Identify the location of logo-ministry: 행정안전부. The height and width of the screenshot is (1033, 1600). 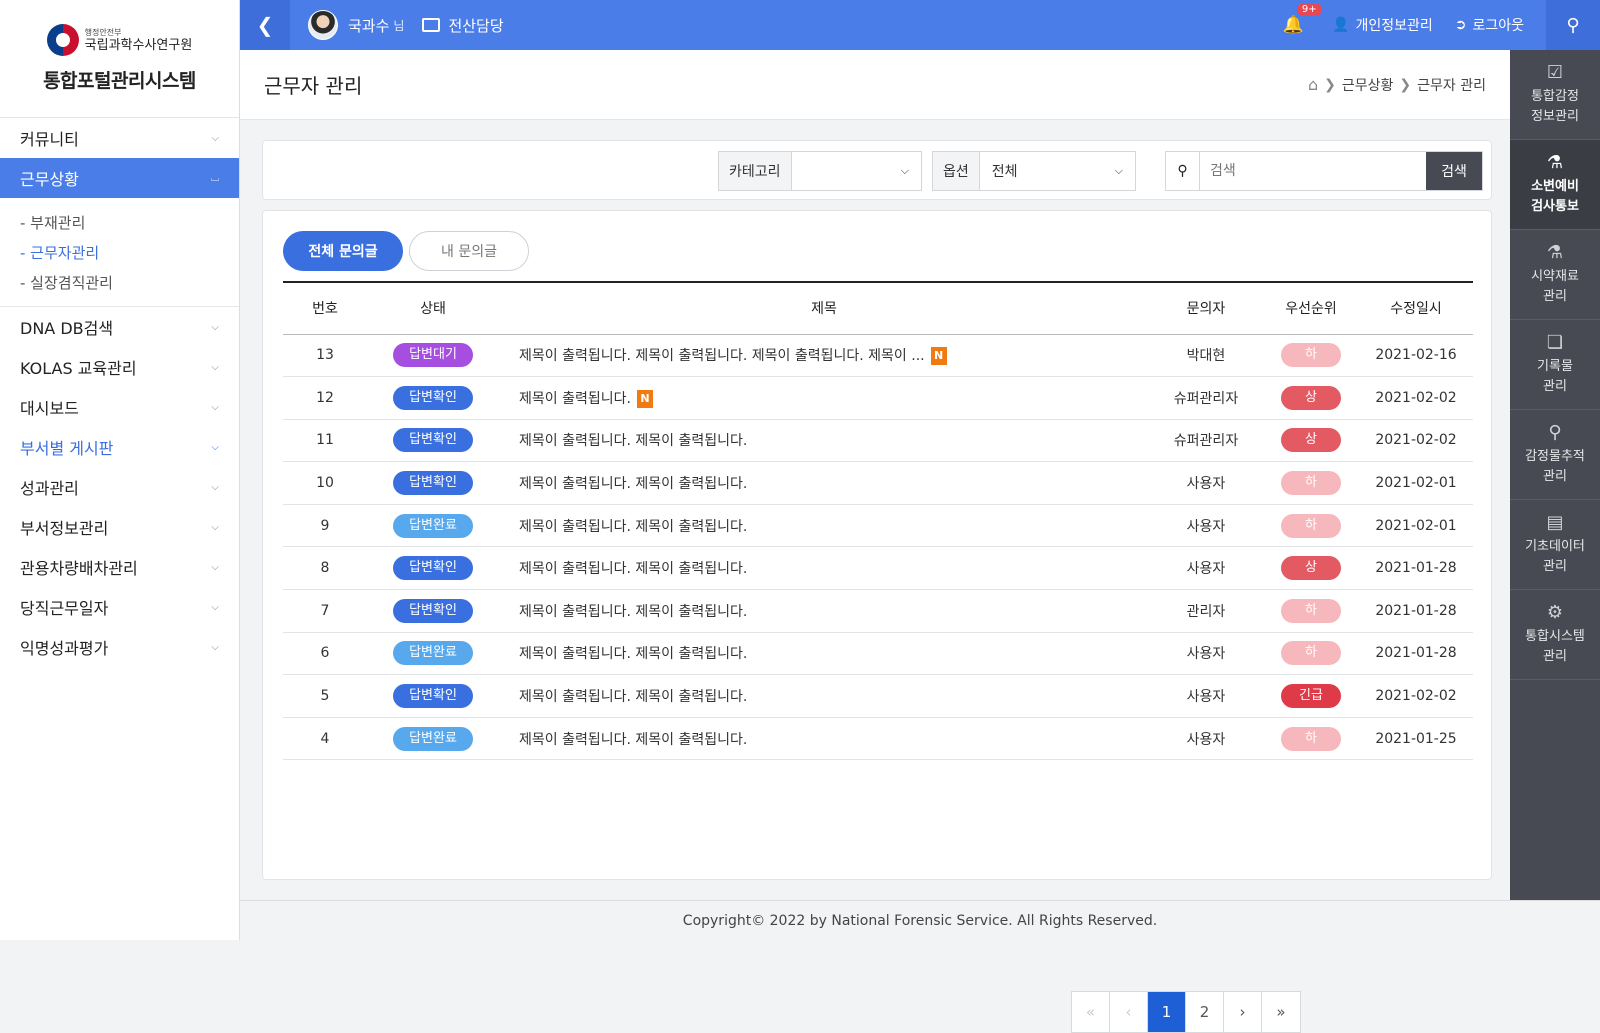
(103, 32).